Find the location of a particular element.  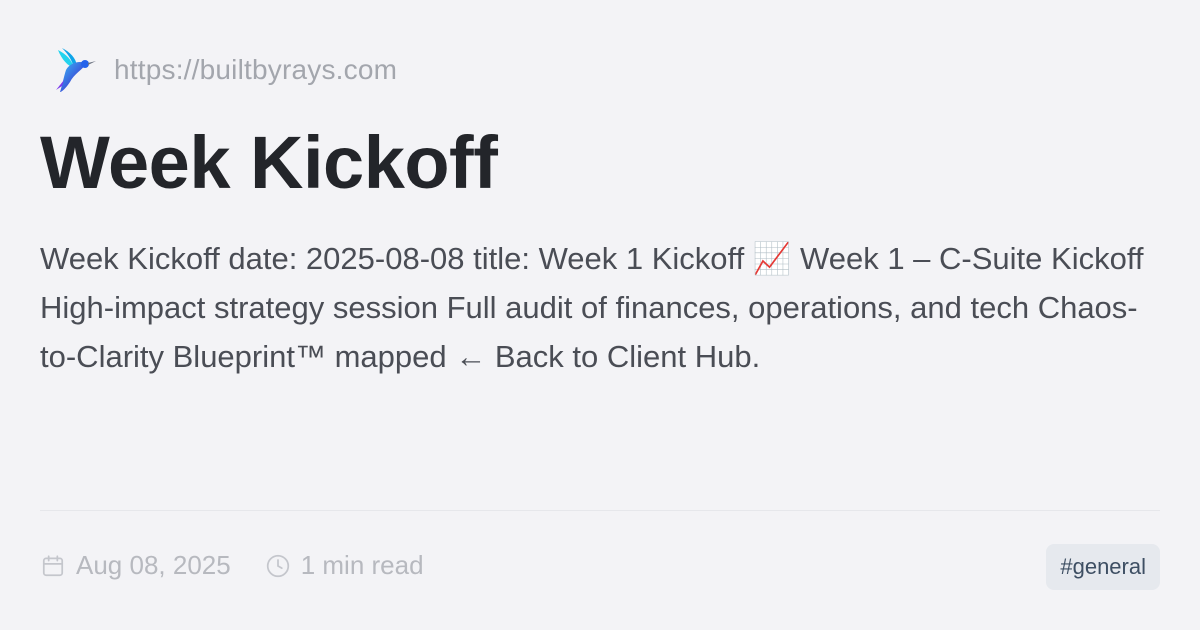

post-date: Aug 08, 2025 is located at coordinates (135, 565).